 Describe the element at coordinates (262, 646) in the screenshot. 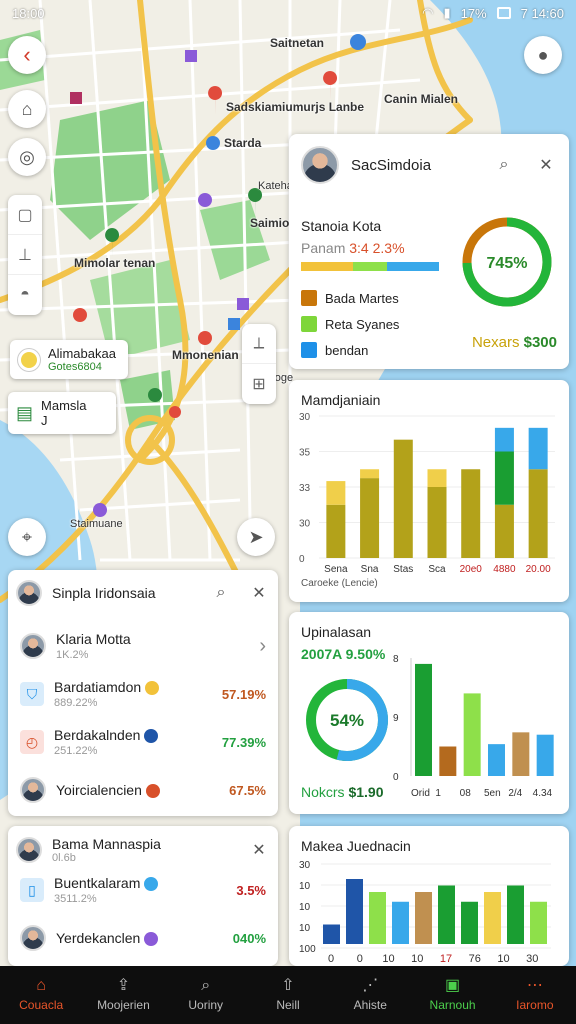

I see `chevron-right-icon: ›` at that location.